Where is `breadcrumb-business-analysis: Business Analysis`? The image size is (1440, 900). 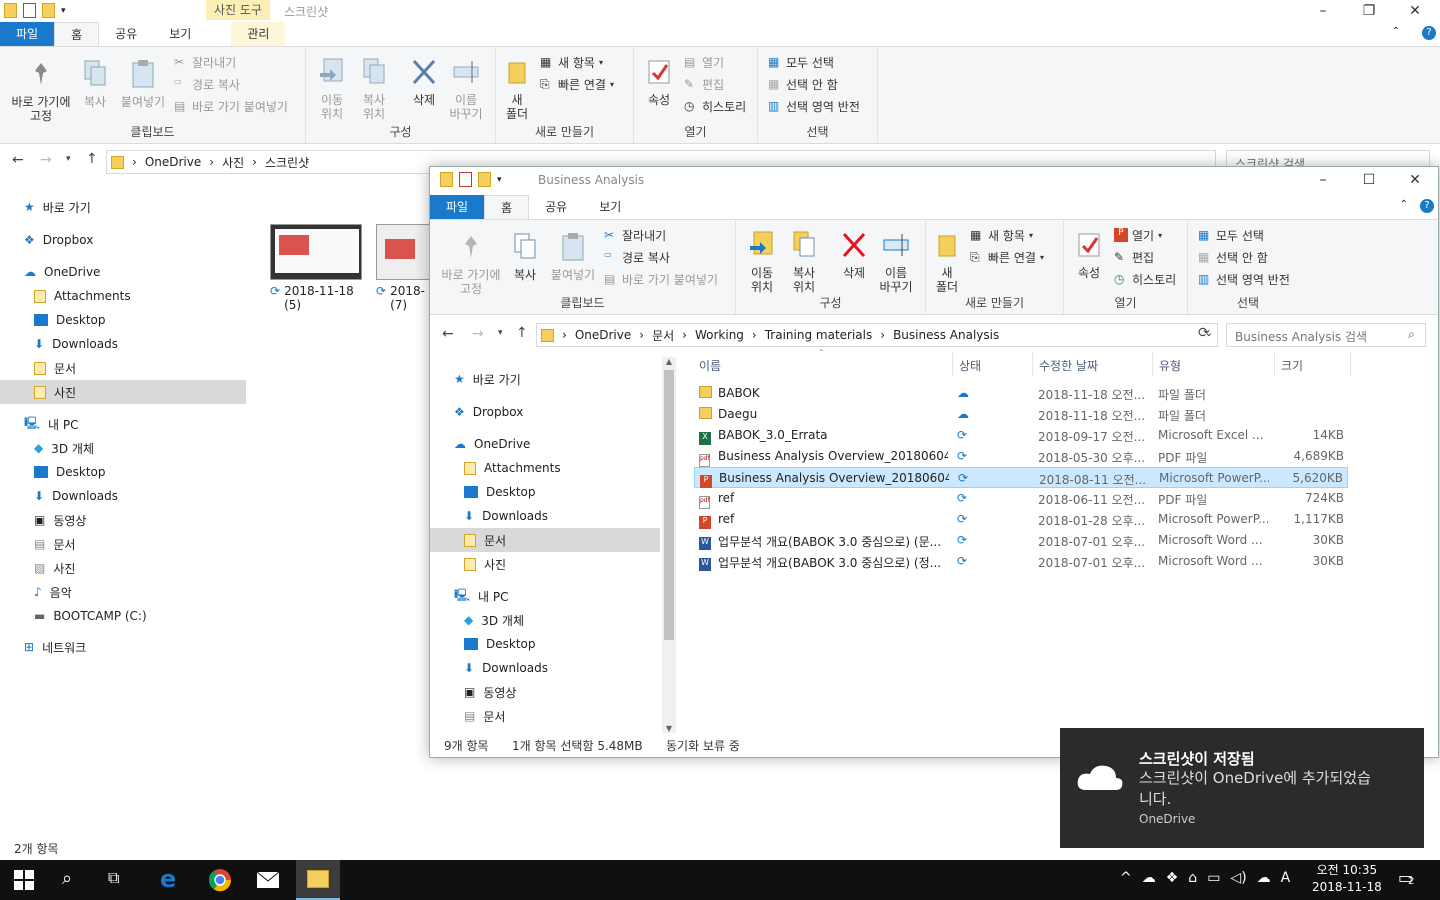
breadcrumb-business-analysis: Business Analysis is located at coordinates (946, 335).